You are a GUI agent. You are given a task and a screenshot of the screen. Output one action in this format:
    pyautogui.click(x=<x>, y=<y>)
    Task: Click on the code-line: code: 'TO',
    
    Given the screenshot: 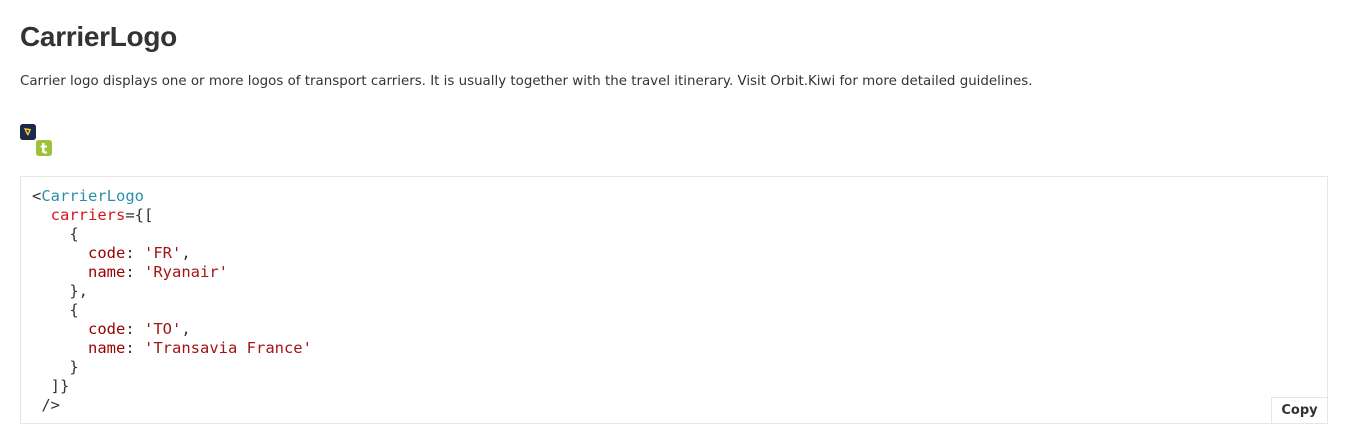 What is the action you would take?
    pyautogui.click(x=139, y=329)
    